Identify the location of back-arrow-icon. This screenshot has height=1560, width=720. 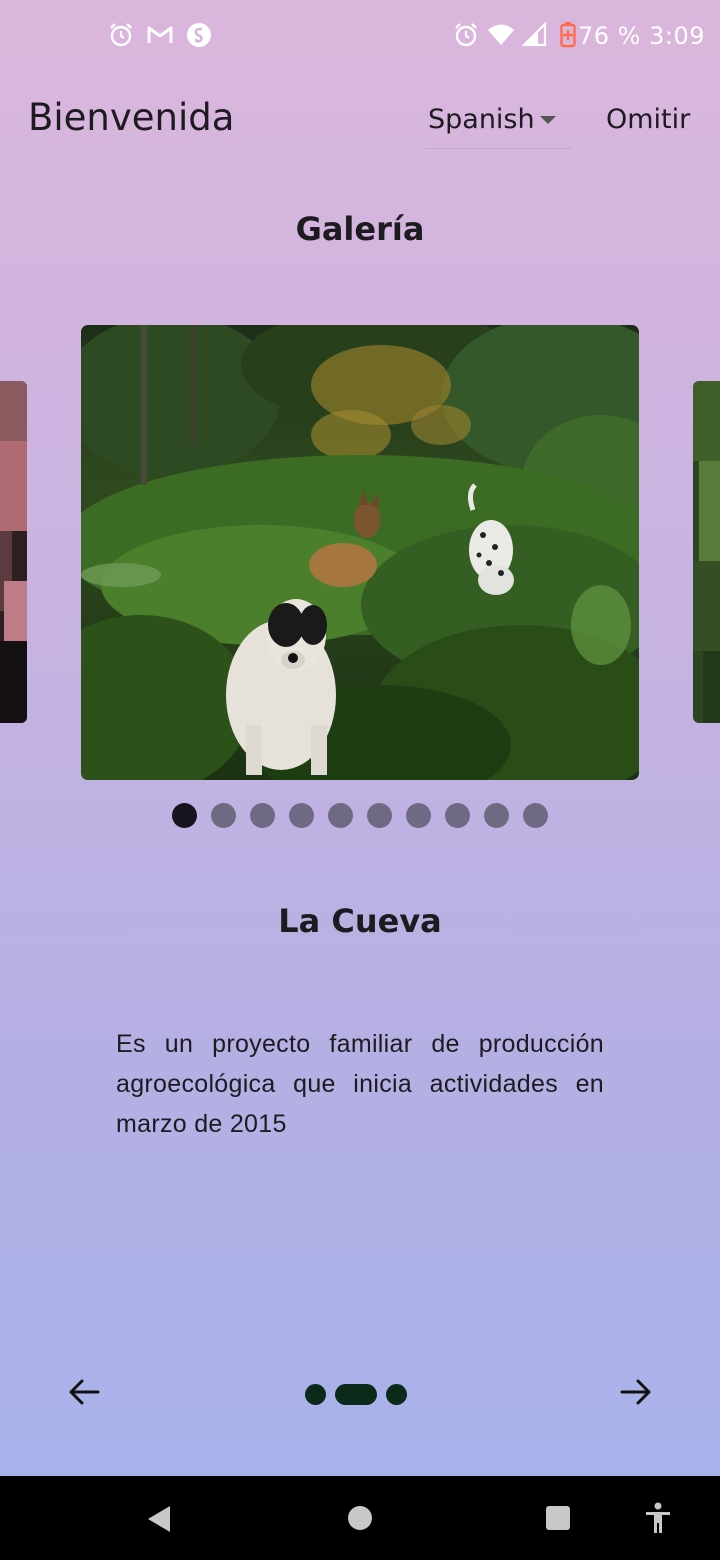
(84, 1392).